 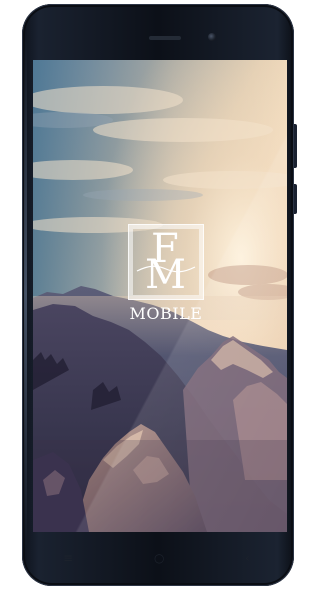 What do you see at coordinates (25, 294) in the screenshot?
I see `frame-edge-highlight` at bounding box center [25, 294].